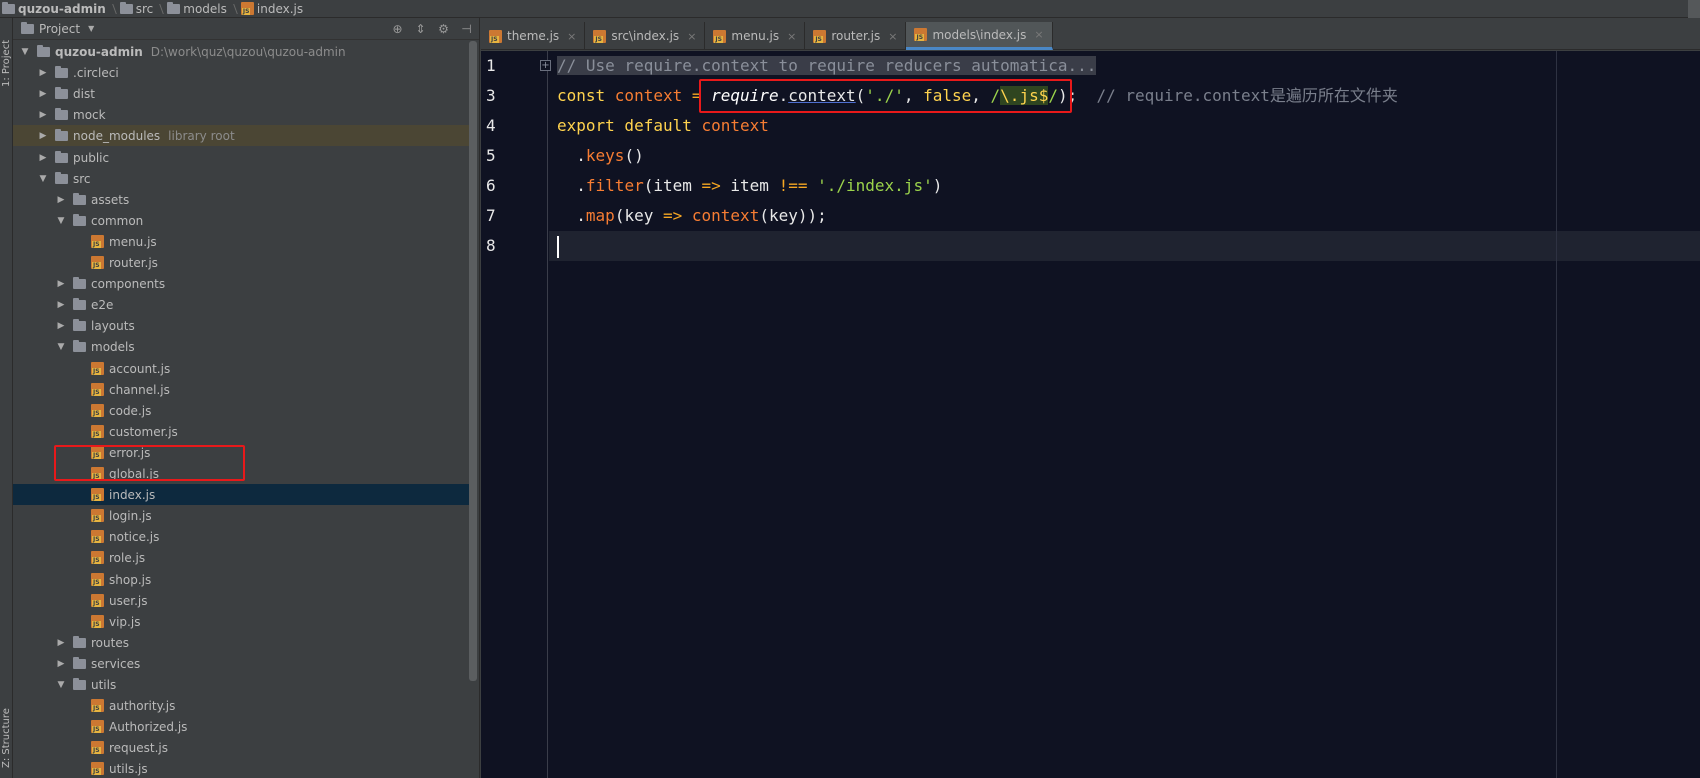  What do you see at coordinates (246, 29) in the screenshot?
I see `project-panel-header: Project ▼ ⊕ ⇕ ⚙ ⊣` at bounding box center [246, 29].